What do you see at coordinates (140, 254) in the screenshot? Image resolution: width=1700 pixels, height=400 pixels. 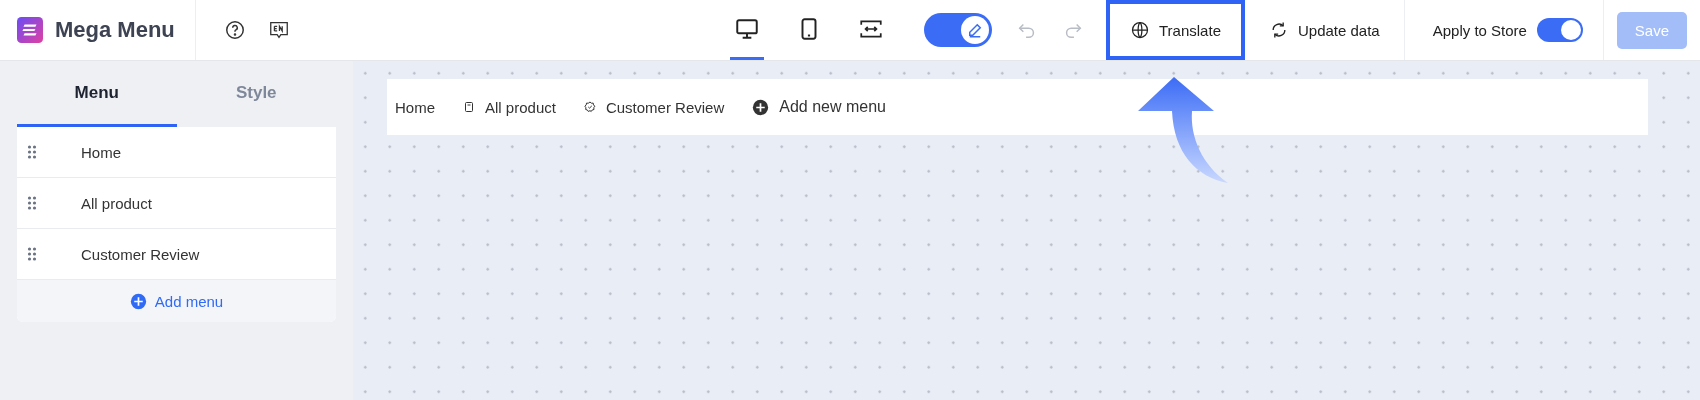 I see `menu-item-label: Customer Review` at bounding box center [140, 254].